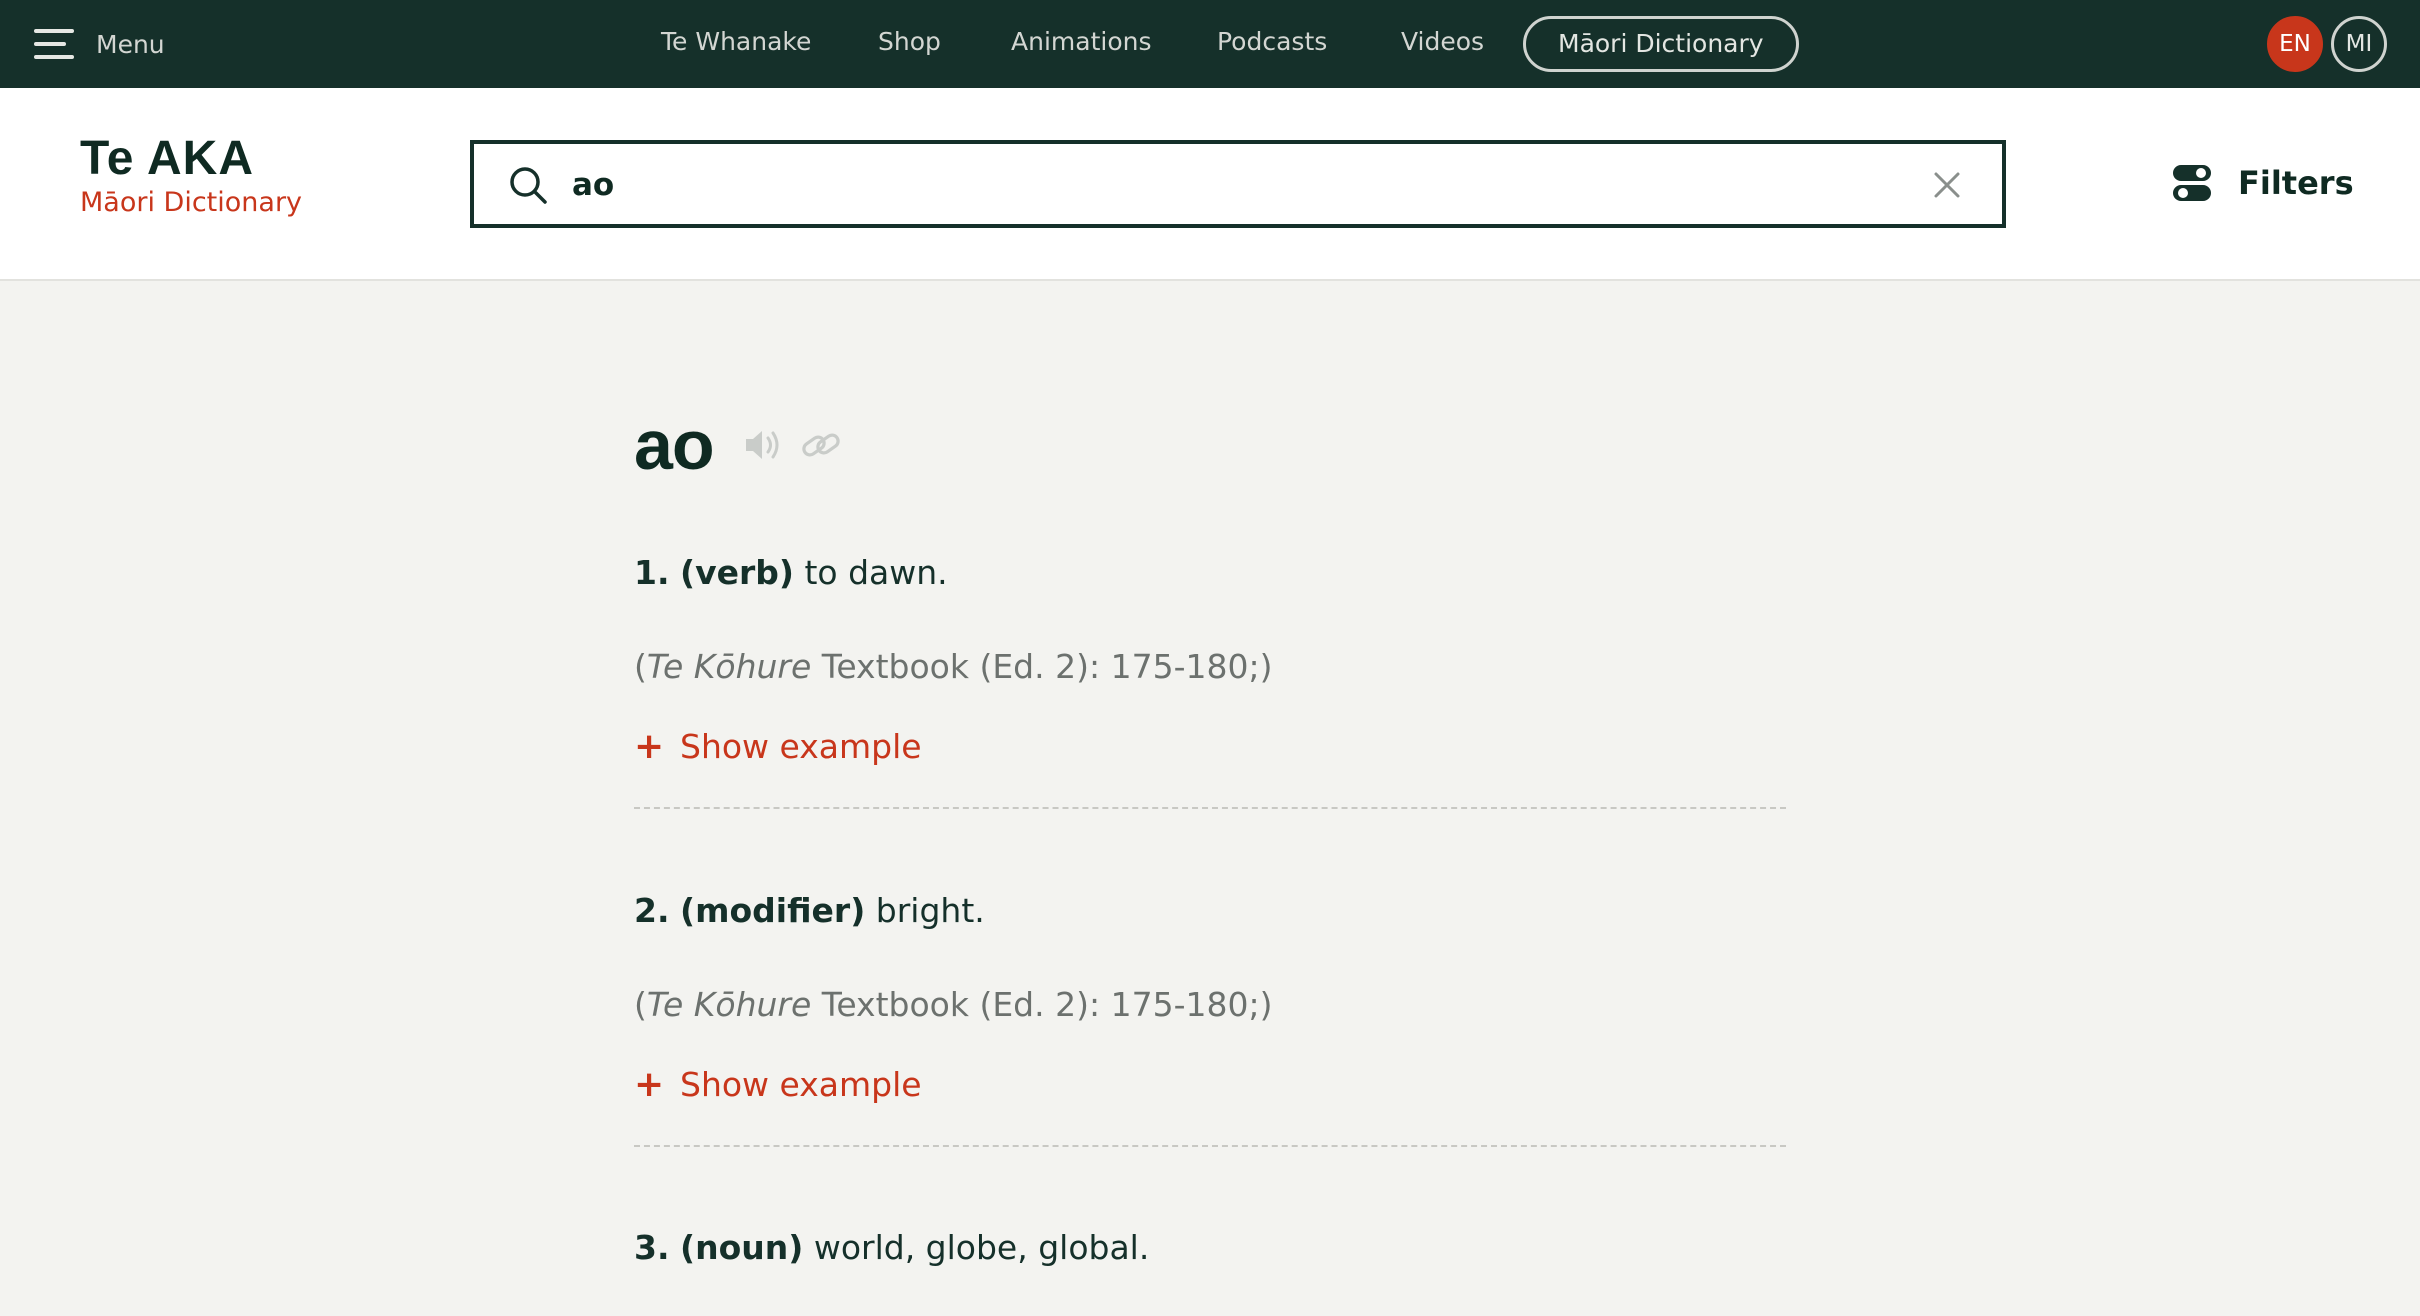 The width and height of the screenshot is (2420, 1316). What do you see at coordinates (1210, 573) in the screenshot?
I see `sense-definition: 1. (verb) to dawn.` at bounding box center [1210, 573].